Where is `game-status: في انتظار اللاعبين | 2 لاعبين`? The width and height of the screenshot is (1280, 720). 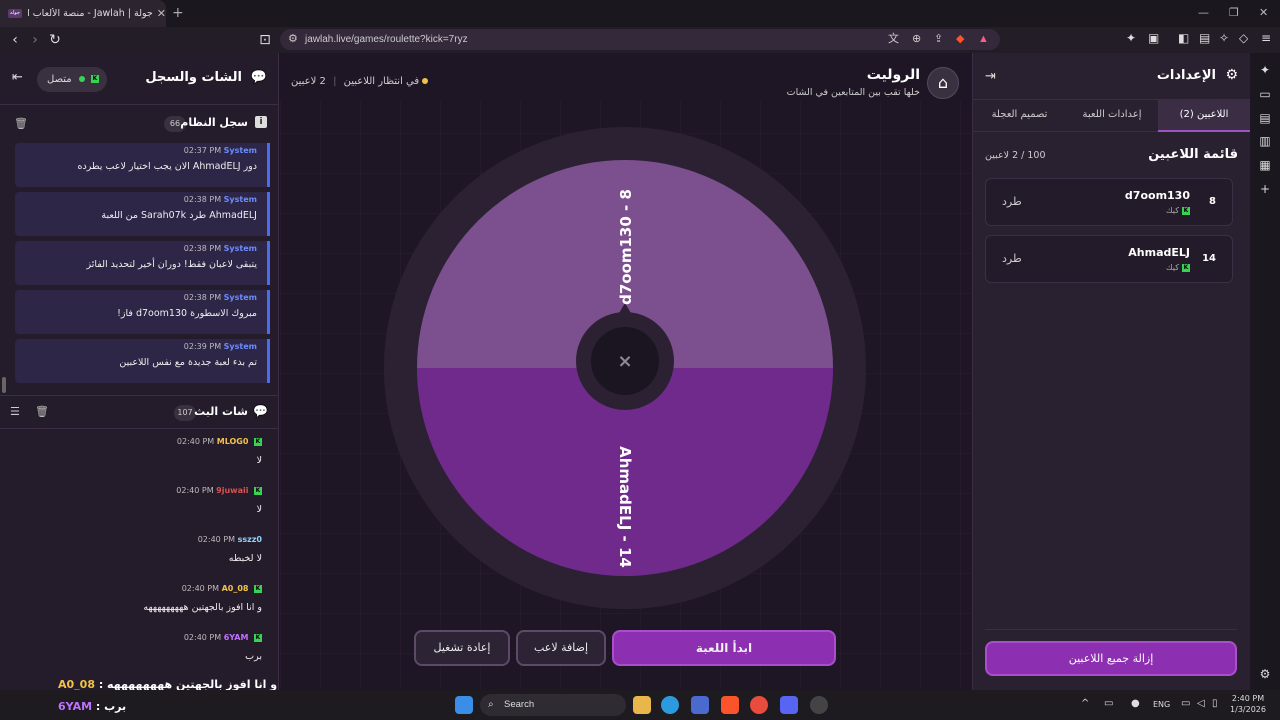
game-status: في انتظار اللاعبين | 2 لاعبين is located at coordinates (360, 81).